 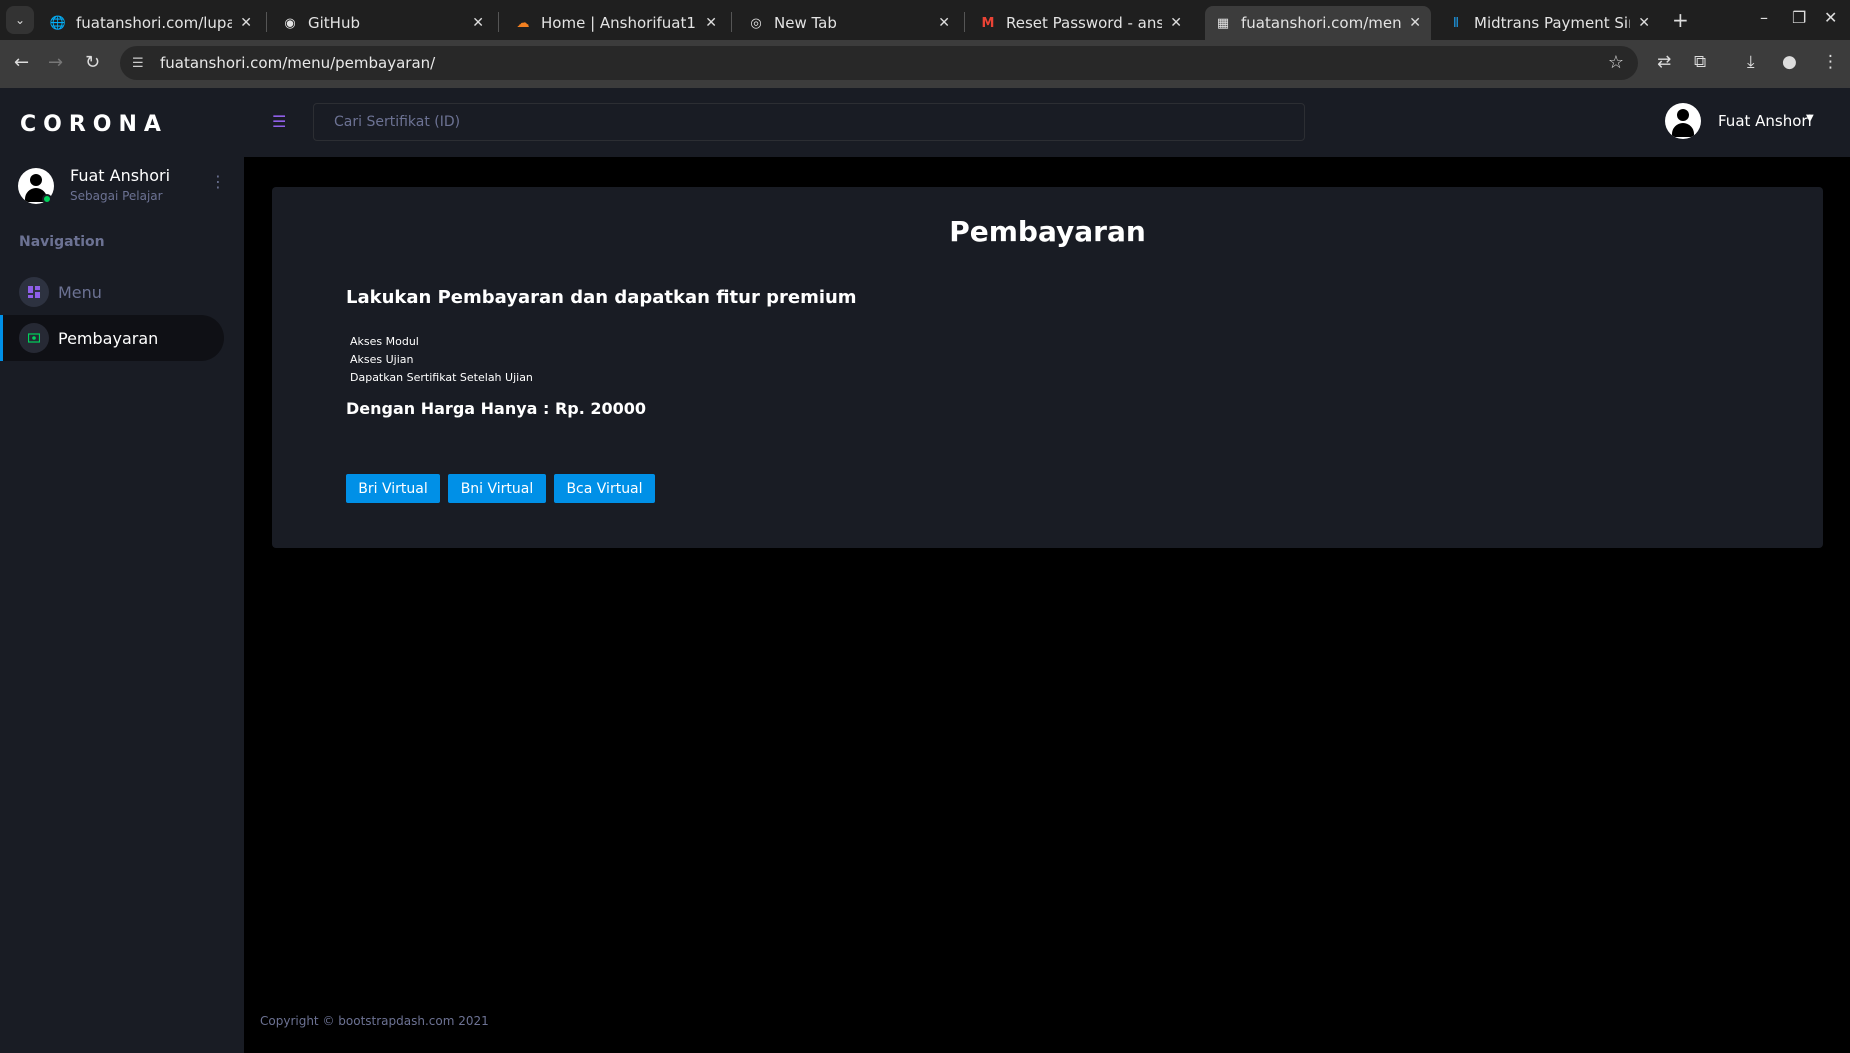 What do you see at coordinates (1830, 62) in the screenshot?
I see `browser-menu-icon: ⋮` at bounding box center [1830, 62].